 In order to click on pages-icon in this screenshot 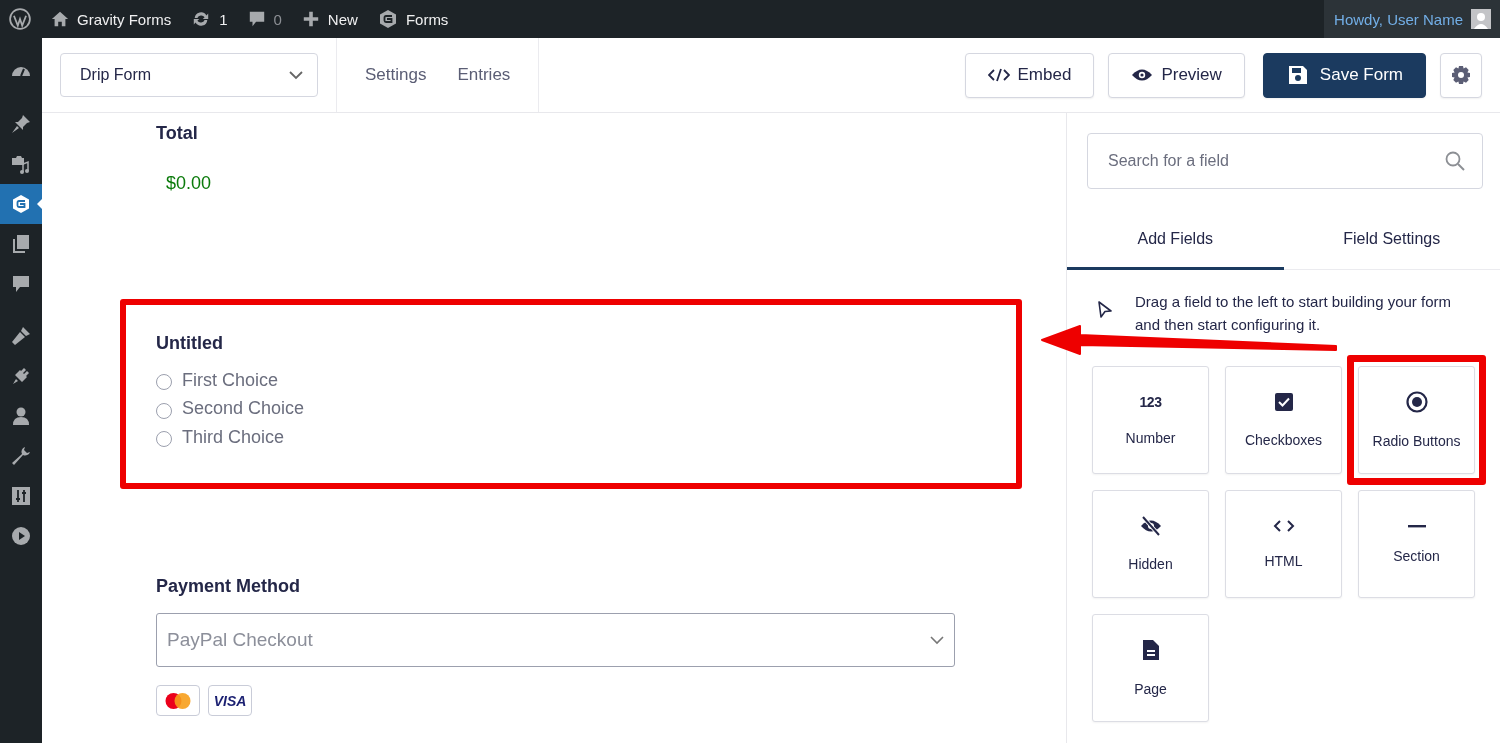, I will do `click(21, 244)`.